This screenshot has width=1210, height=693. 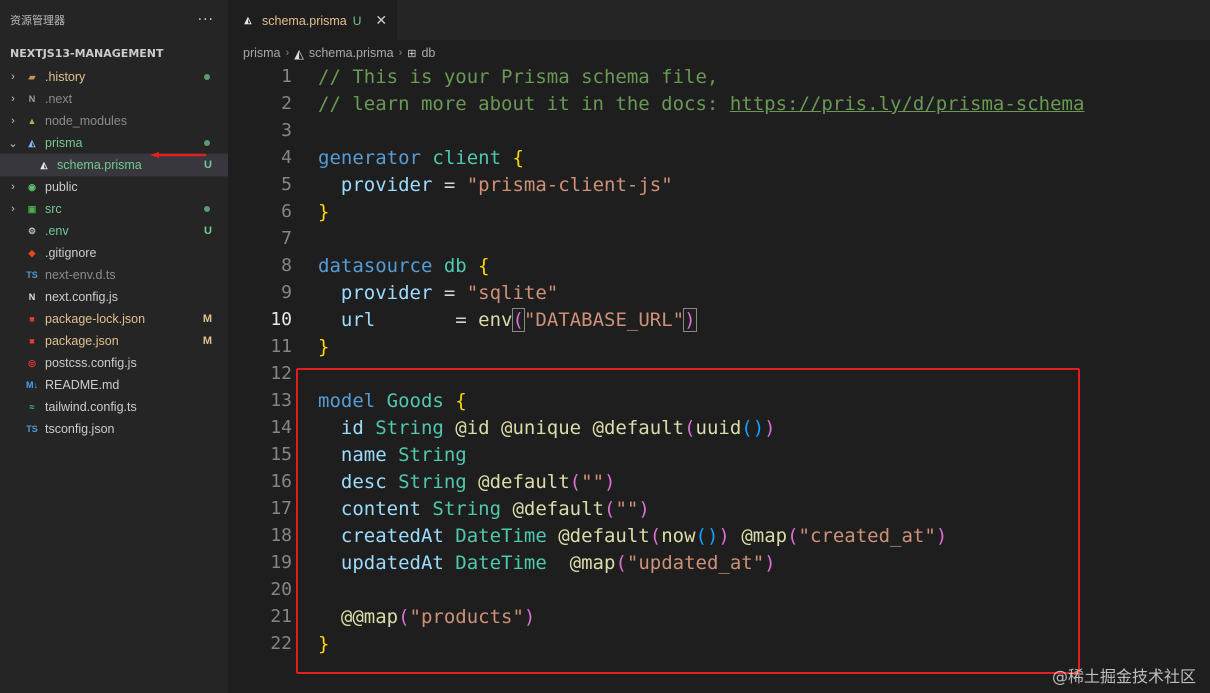 I want to click on file-tree-item: › ▣ src, so click(x=114, y=209).